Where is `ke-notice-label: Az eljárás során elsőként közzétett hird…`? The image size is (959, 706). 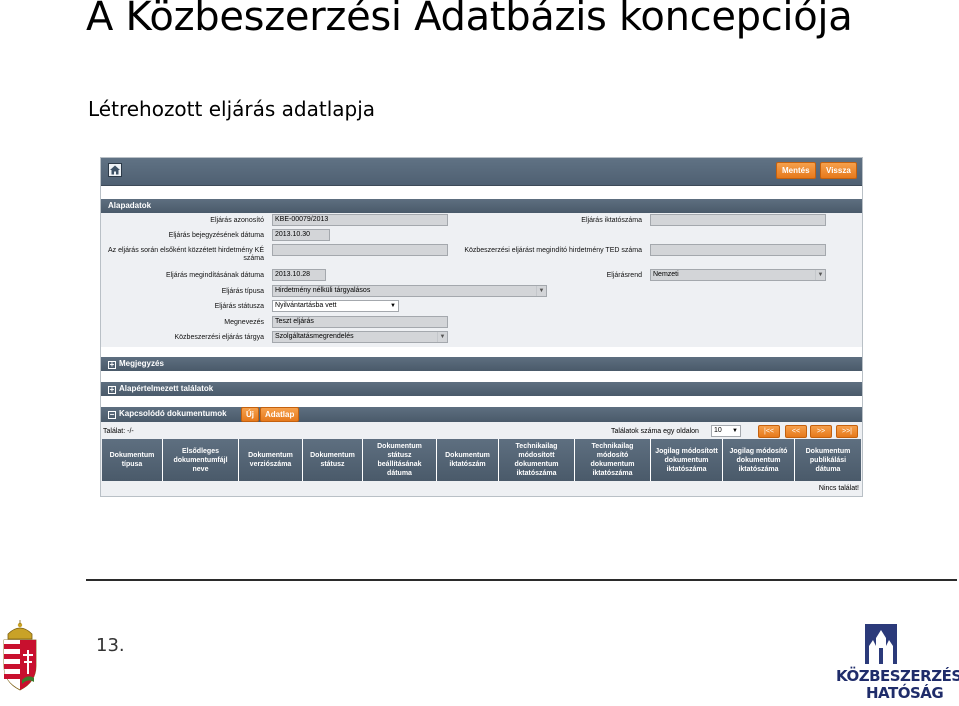 ke-notice-label: Az eljárás során elsőként közzétett hird… is located at coordinates (185, 254).